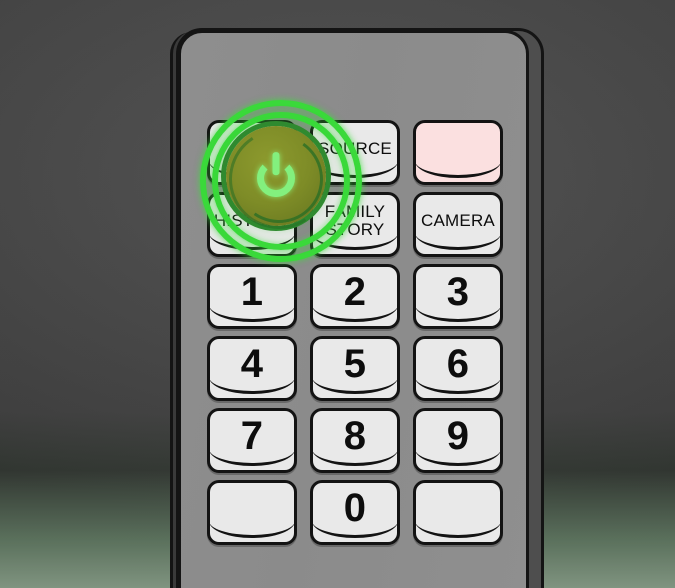  I want to click on key-7: 7, so click(252, 440).